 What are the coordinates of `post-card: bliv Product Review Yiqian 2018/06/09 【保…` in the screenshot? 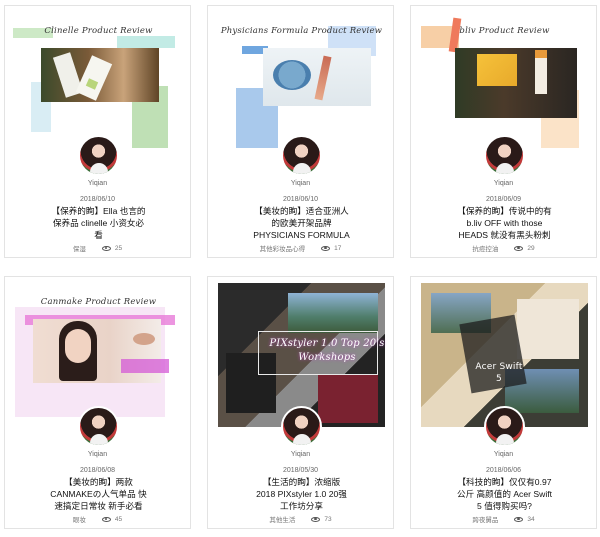 It's located at (503, 131).